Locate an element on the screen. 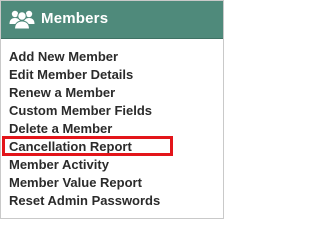  menu-item-renew-a-member: Renew a Member is located at coordinates (112, 93).